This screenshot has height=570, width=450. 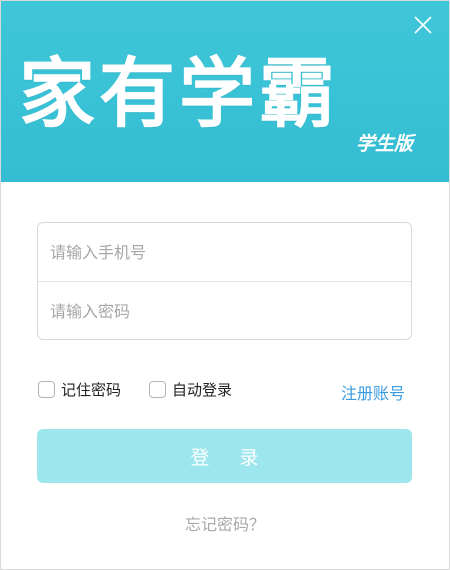 I want to click on register-account-link: 注册账号, so click(x=373, y=392).